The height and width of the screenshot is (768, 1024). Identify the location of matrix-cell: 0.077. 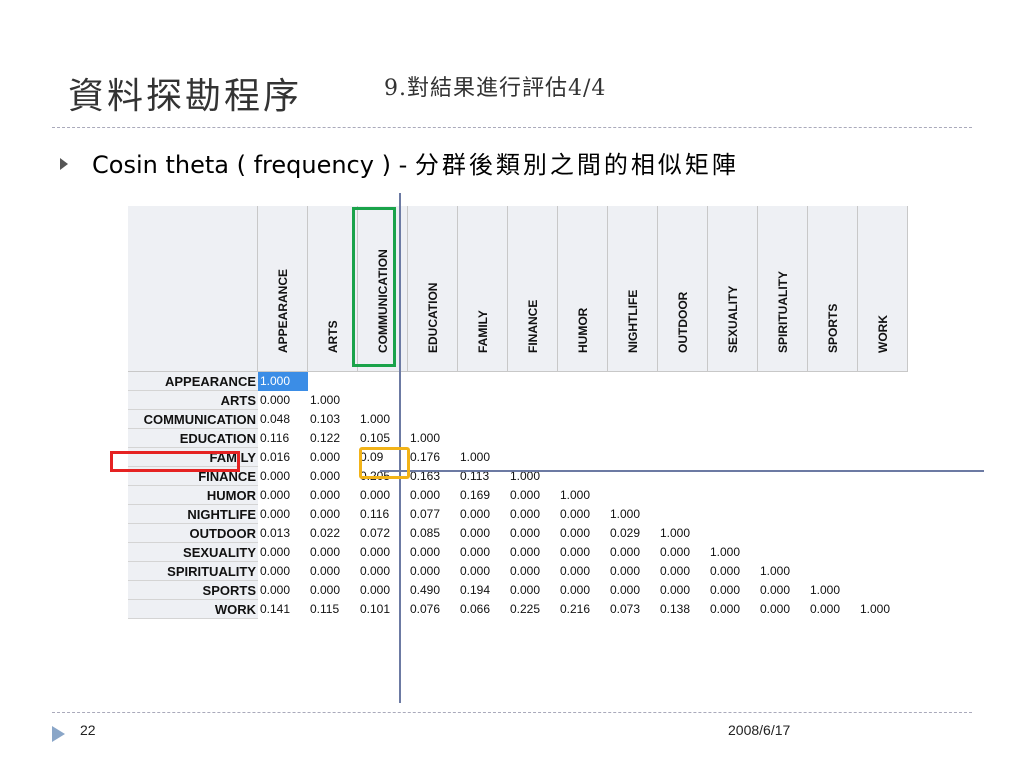
(433, 514).